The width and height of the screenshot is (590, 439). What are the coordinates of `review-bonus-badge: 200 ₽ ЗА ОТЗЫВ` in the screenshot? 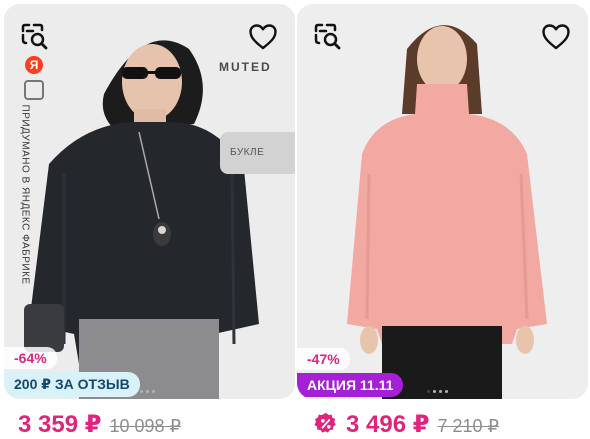 It's located at (72, 384).